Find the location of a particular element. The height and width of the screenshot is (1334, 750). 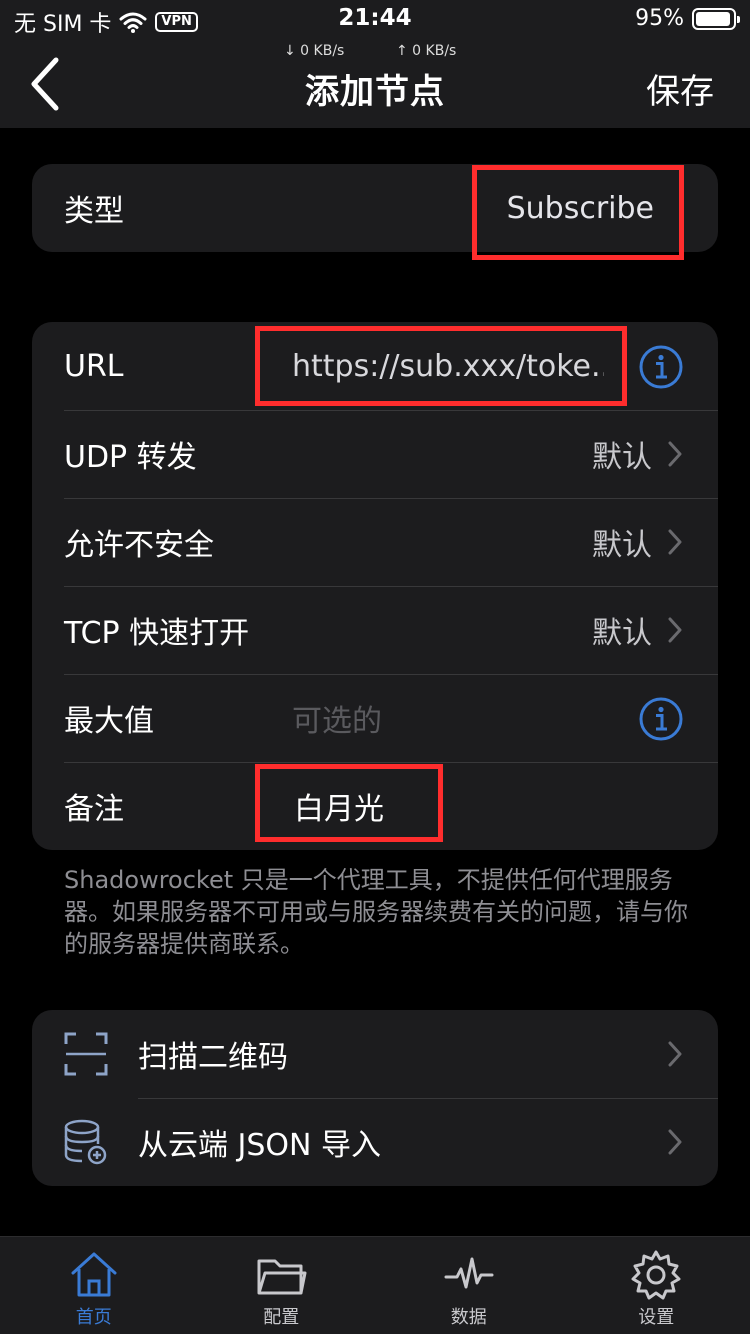

upload-speed: ↑ 0 KB/s is located at coordinates (426, 51).